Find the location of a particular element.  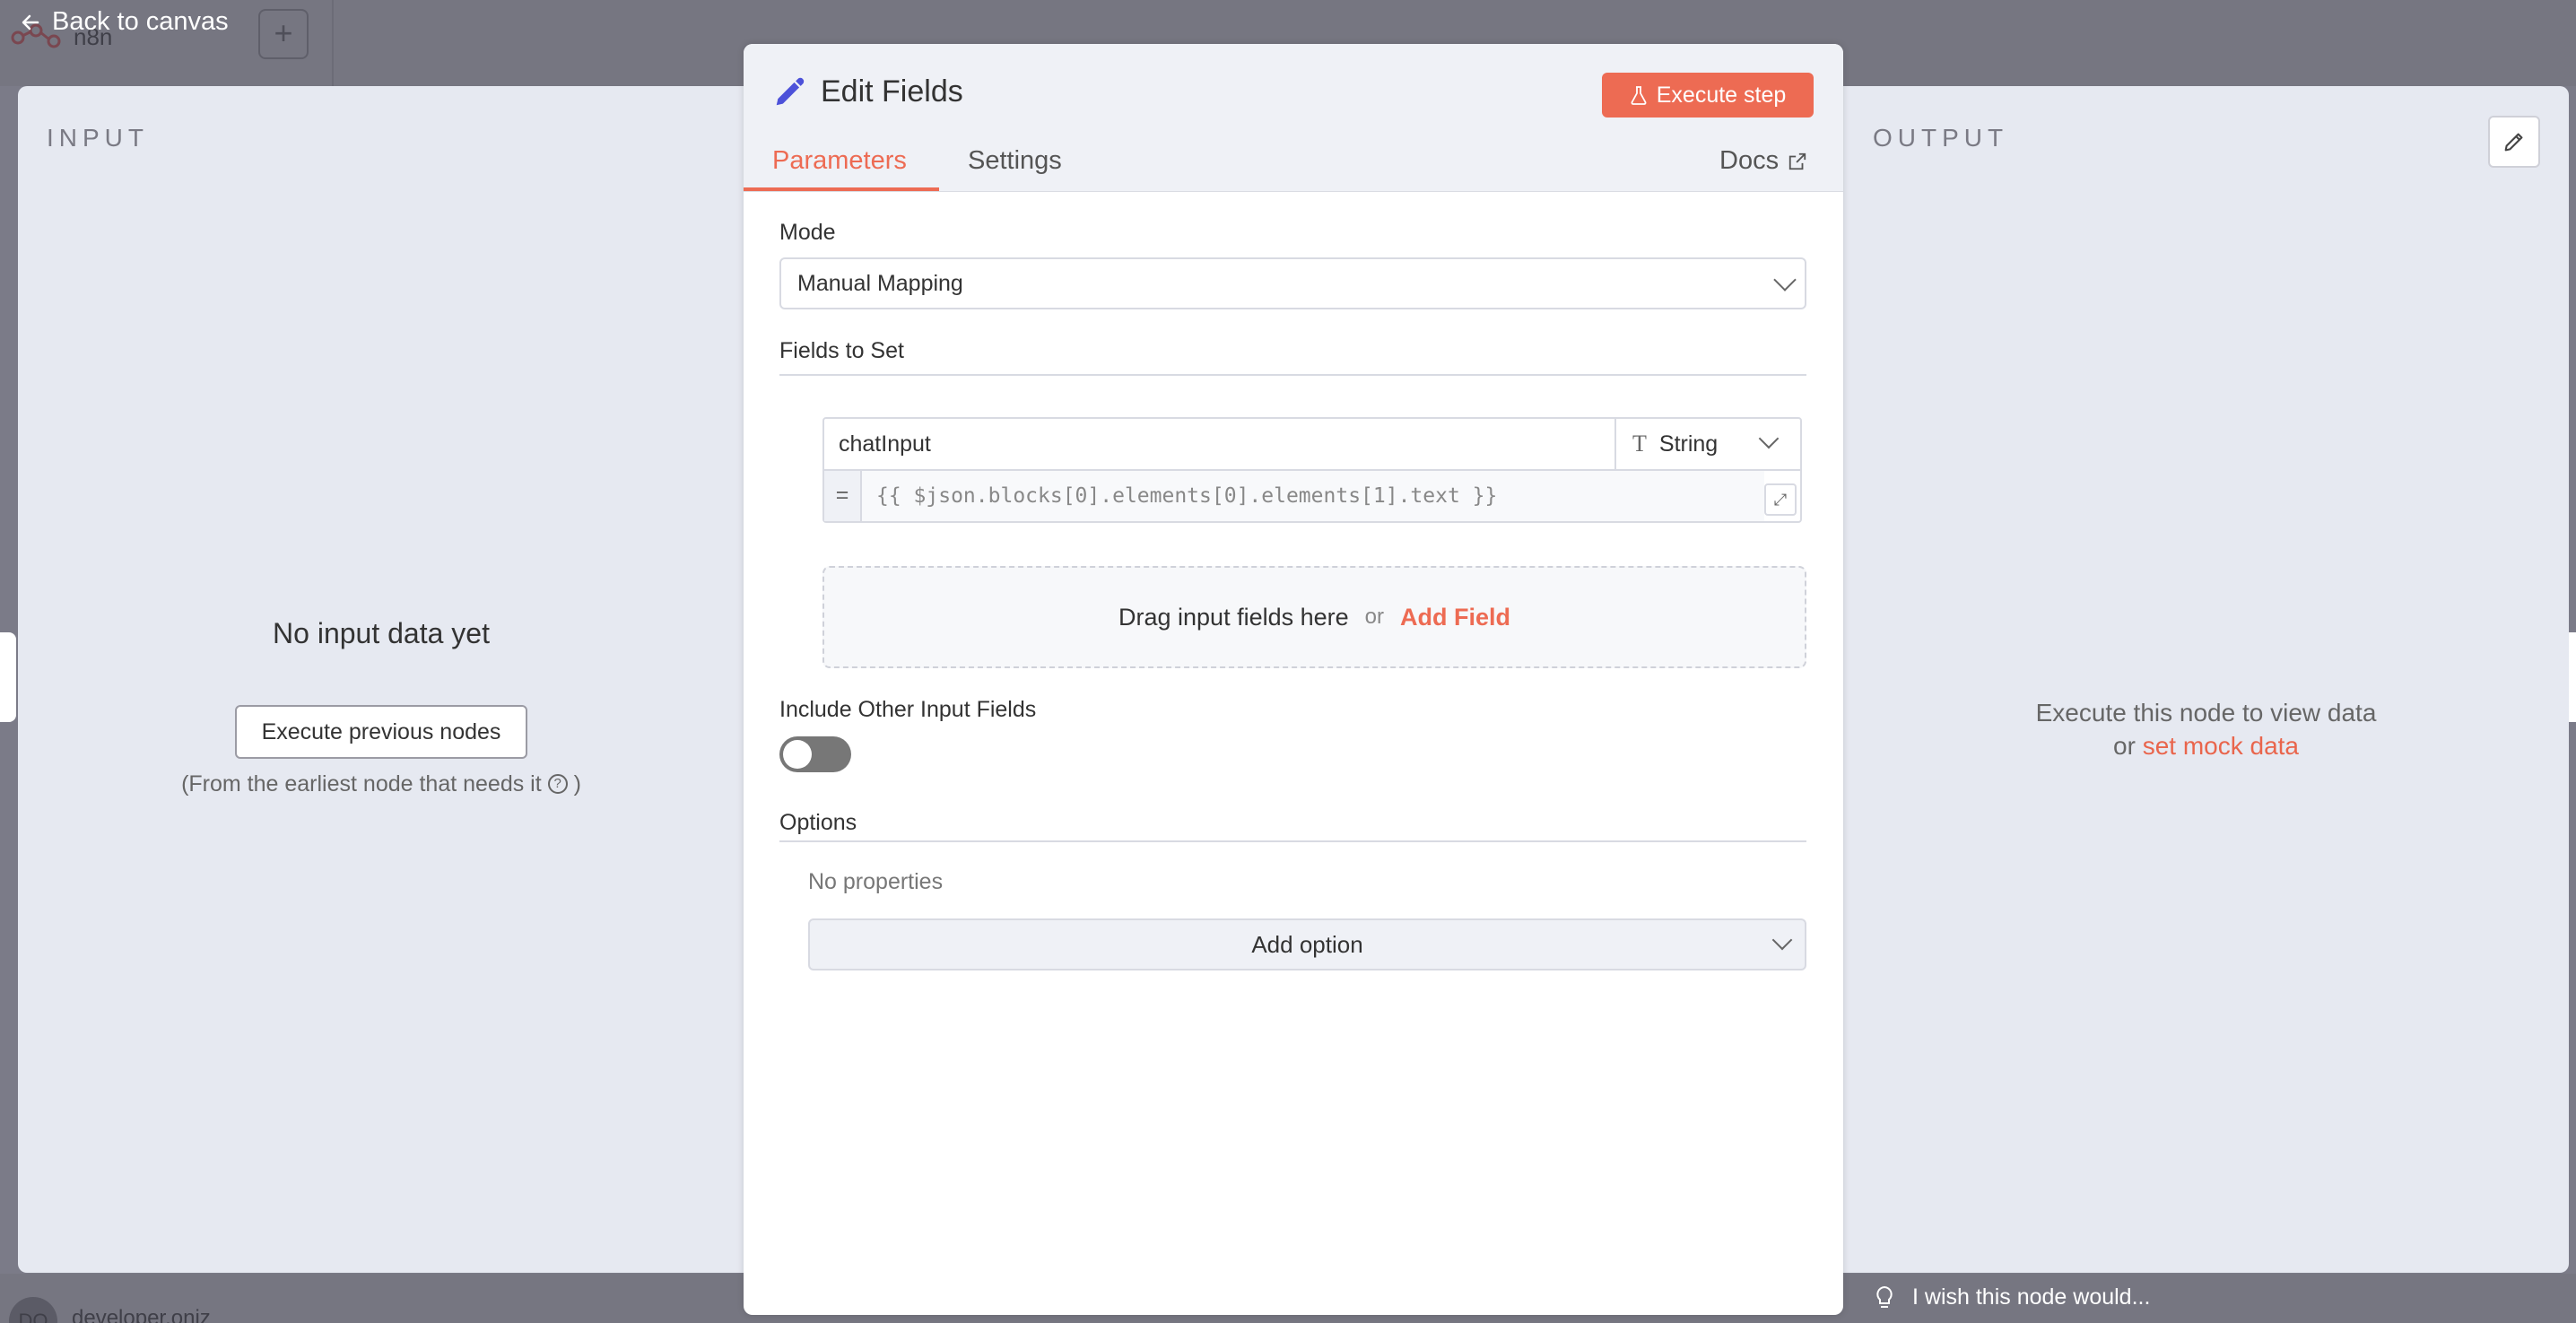

external-link-icon is located at coordinates (1797, 161).